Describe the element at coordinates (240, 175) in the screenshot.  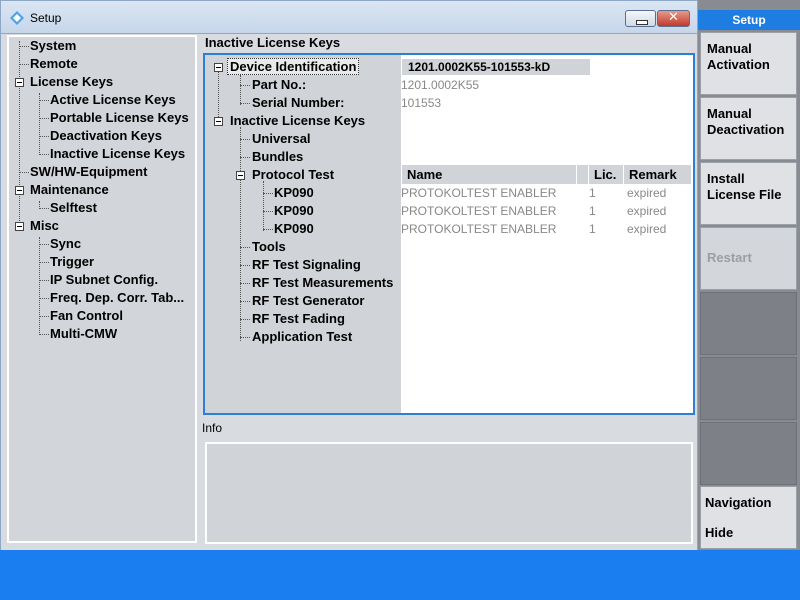
I see `collapse-protocol-test-icon` at that location.